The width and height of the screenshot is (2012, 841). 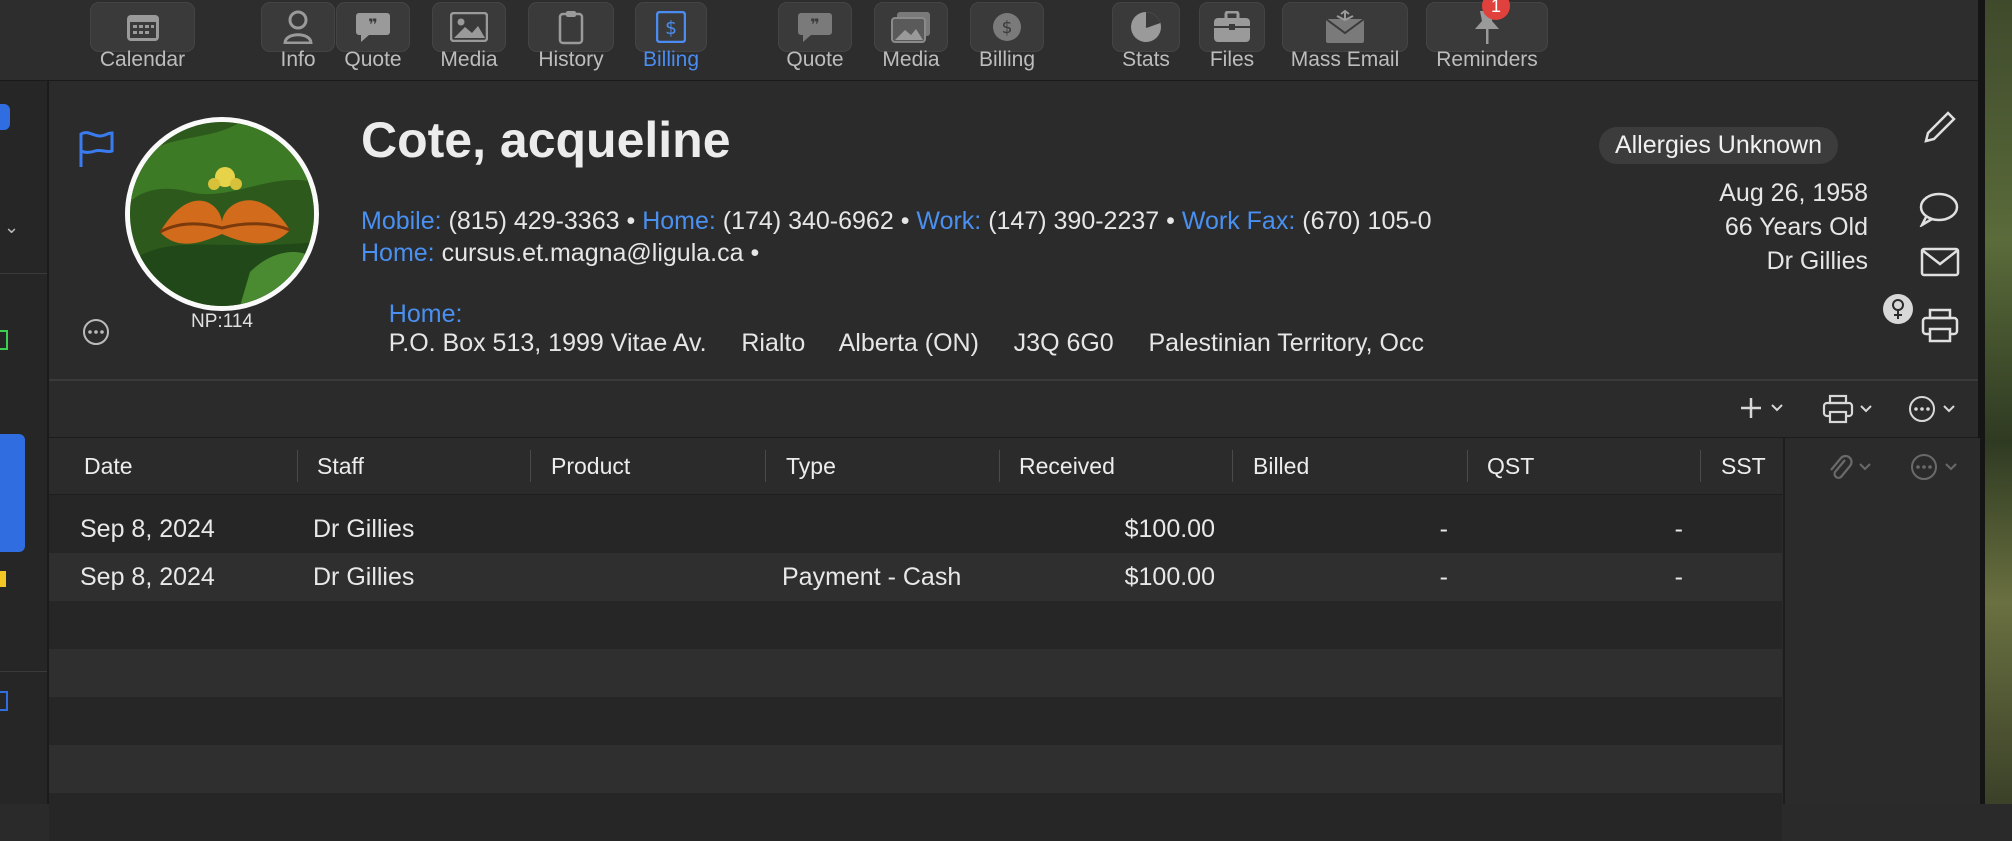 I want to click on toolbar-history-button: History, so click(x=571, y=36).